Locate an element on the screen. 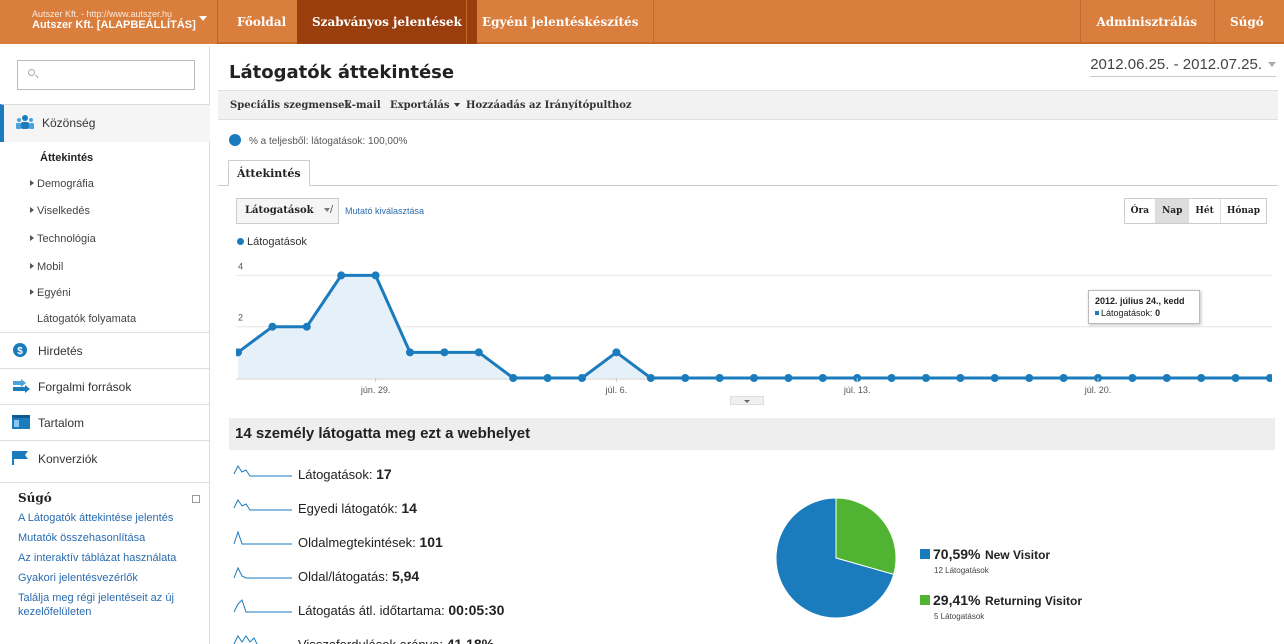 The width and height of the screenshot is (1284, 644). sidebar-subitem-visitors-flow: Látogatók folyamata is located at coordinates (86, 319).